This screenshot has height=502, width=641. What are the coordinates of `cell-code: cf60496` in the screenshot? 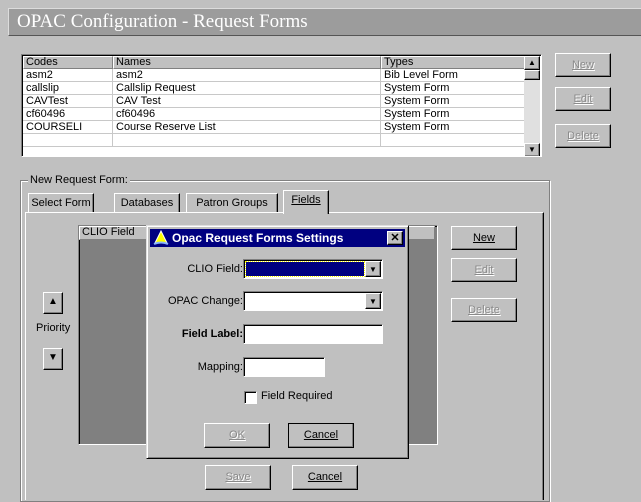 It's located at (68, 114).